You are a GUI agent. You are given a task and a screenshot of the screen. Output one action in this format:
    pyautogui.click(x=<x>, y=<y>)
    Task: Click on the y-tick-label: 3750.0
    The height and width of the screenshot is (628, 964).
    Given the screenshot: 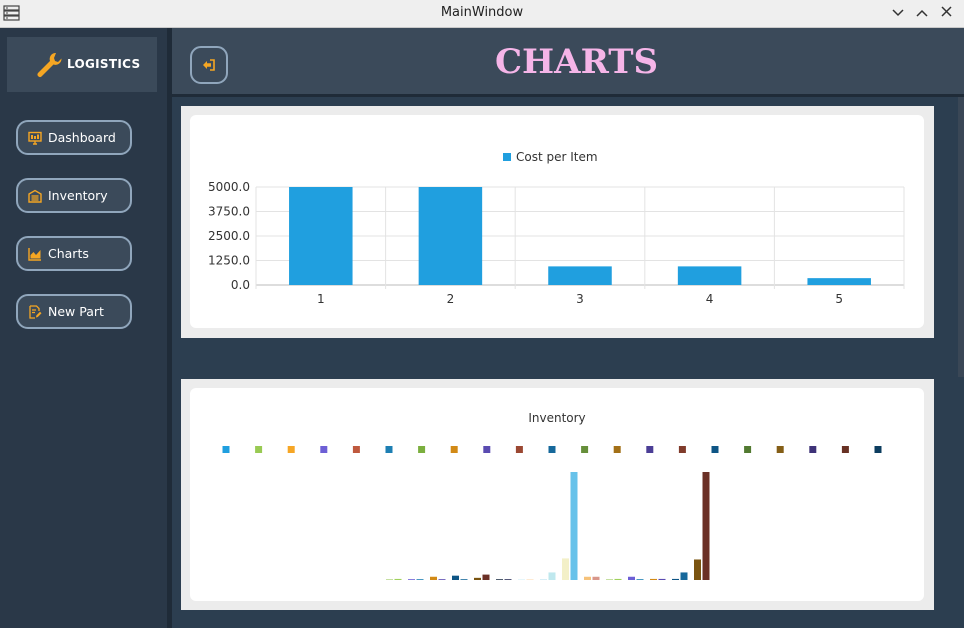 What is the action you would take?
    pyautogui.click(x=229, y=212)
    